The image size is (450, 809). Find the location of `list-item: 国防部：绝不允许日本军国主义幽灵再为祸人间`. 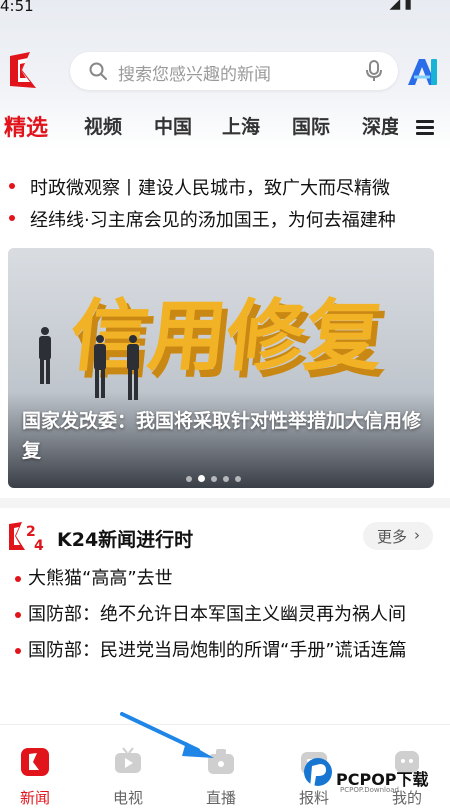

list-item: 国防部：绝不允许日本军国主义幽灵再为祸人间 is located at coordinates (225, 615).